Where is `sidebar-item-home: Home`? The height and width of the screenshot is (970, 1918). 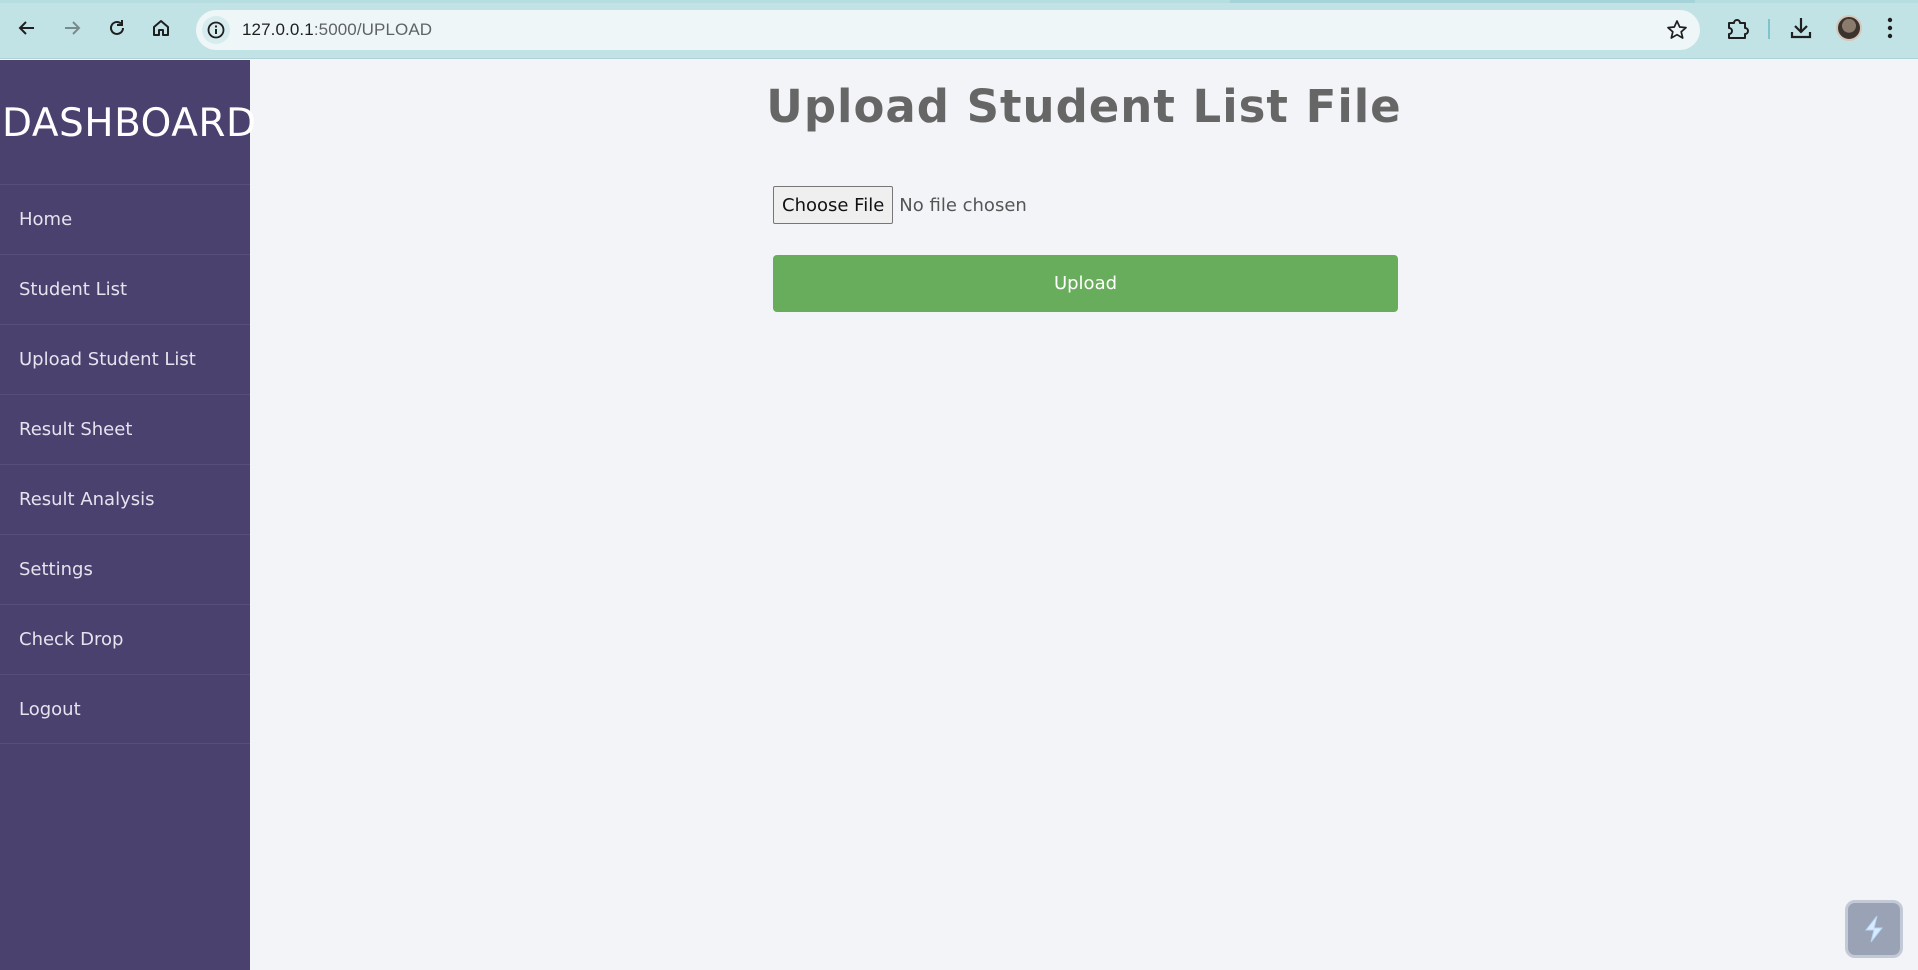 sidebar-item-home: Home is located at coordinates (125, 219).